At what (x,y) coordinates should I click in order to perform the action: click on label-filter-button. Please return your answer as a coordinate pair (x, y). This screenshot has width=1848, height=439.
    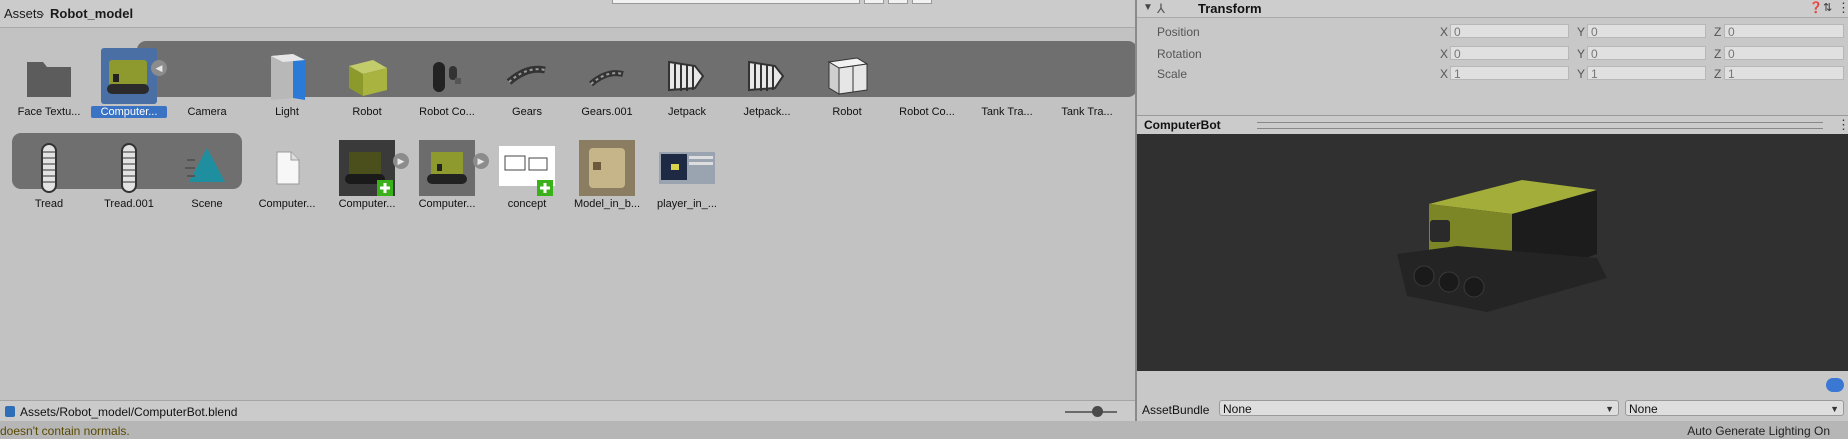
    Looking at the image, I should click on (898, 2).